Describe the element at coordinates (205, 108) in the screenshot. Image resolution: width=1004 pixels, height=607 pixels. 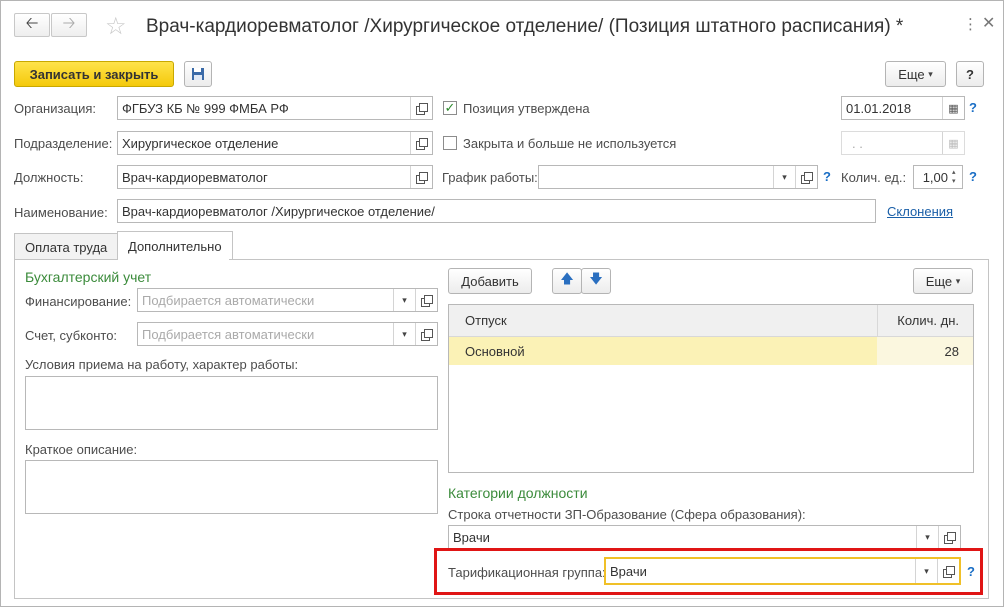
I see `org-value: ФГБУЗ КБ № 999 ФМБА РФ` at that location.